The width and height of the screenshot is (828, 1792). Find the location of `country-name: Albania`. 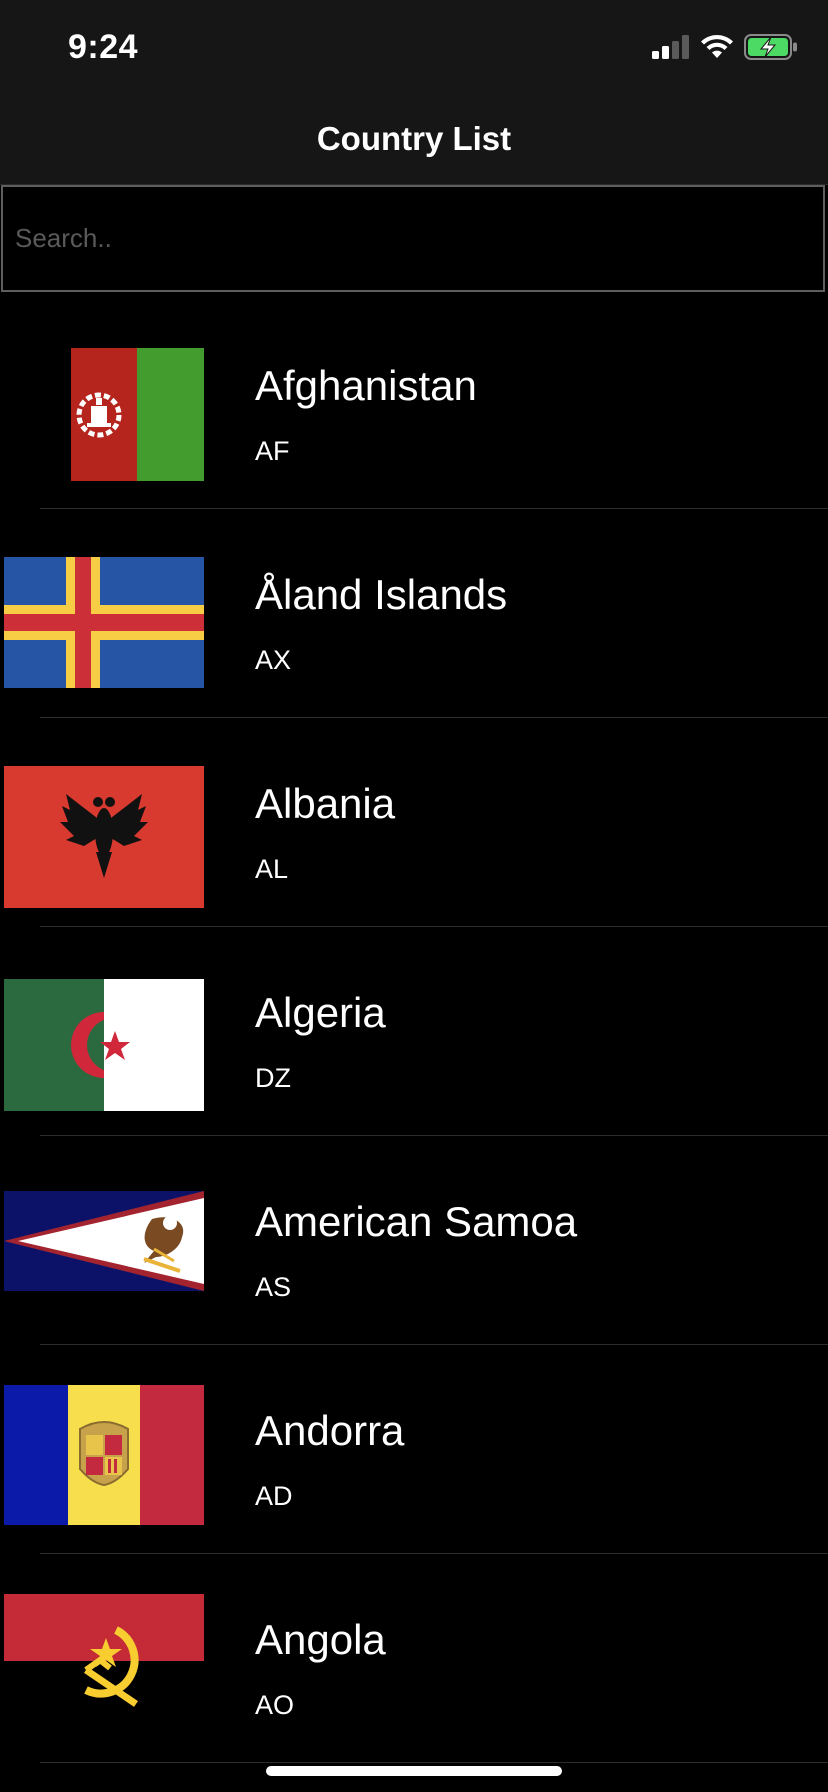

country-name: Albania is located at coordinates (325, 803).